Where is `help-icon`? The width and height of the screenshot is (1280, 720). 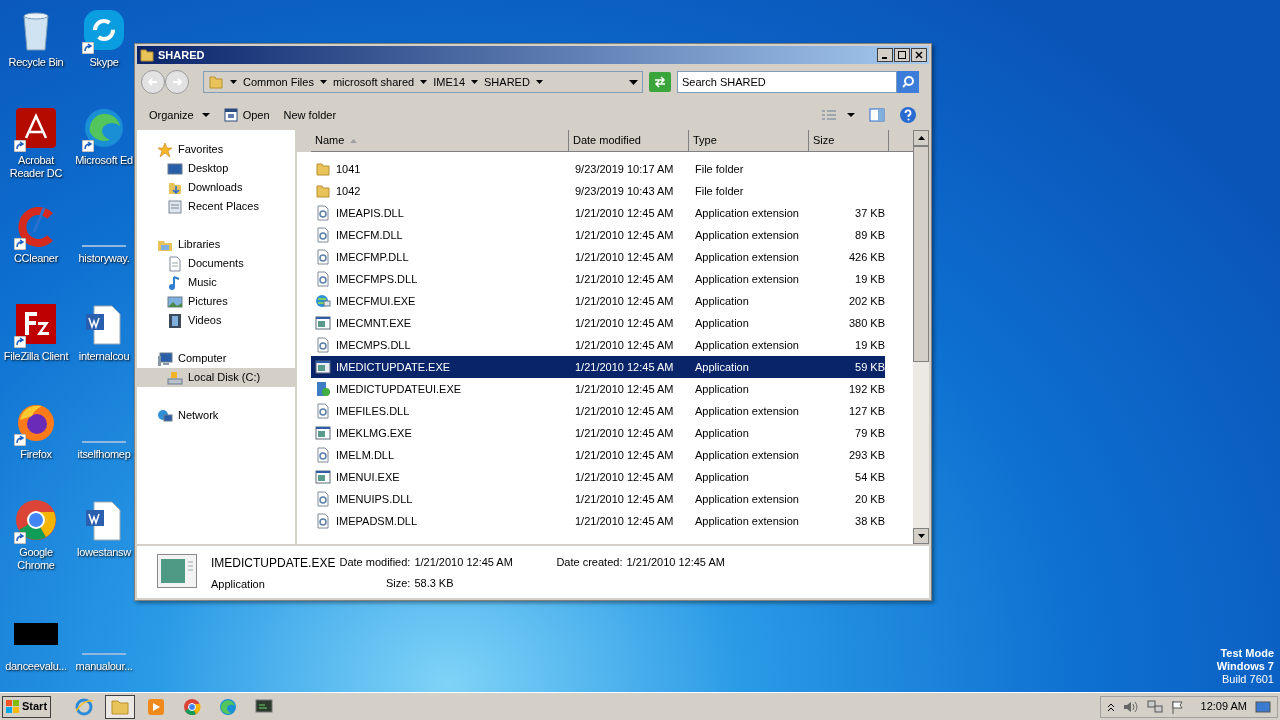 help-icon is located at coordinates (908, 115).